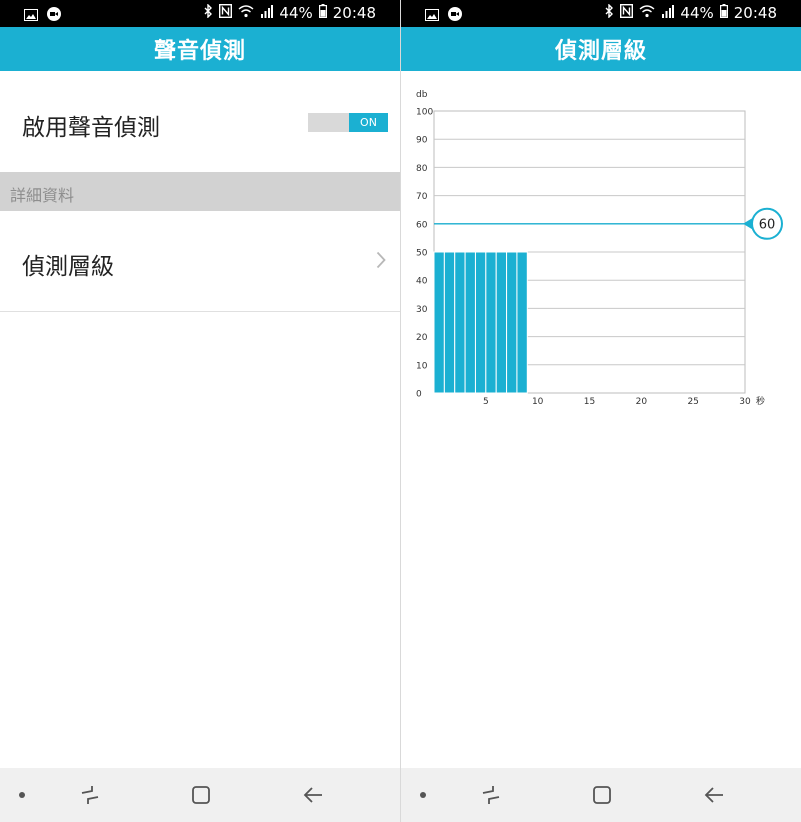 The width and height of the screenshot is (801, 822). I want to click on y-tick-label: 0, so click(419, 395).